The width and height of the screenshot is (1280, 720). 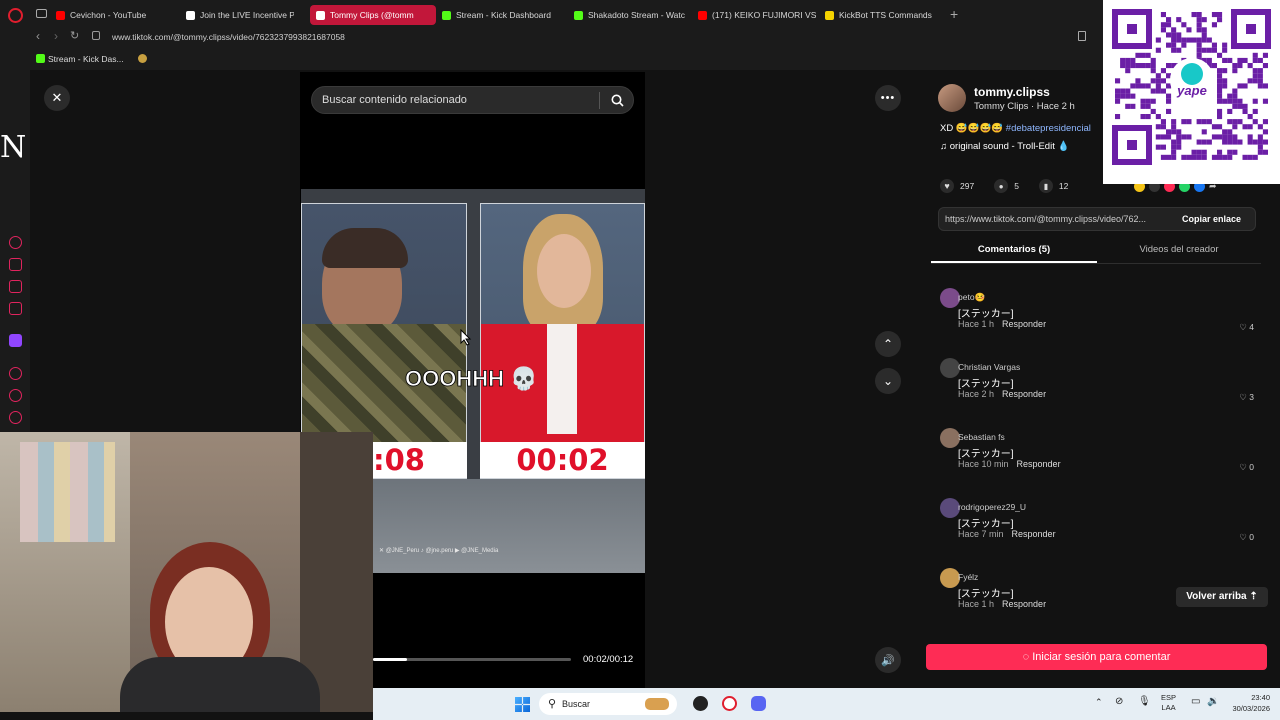 I want to click on copy-link-button: Copiar enlace, so click(x=1211, y=219).